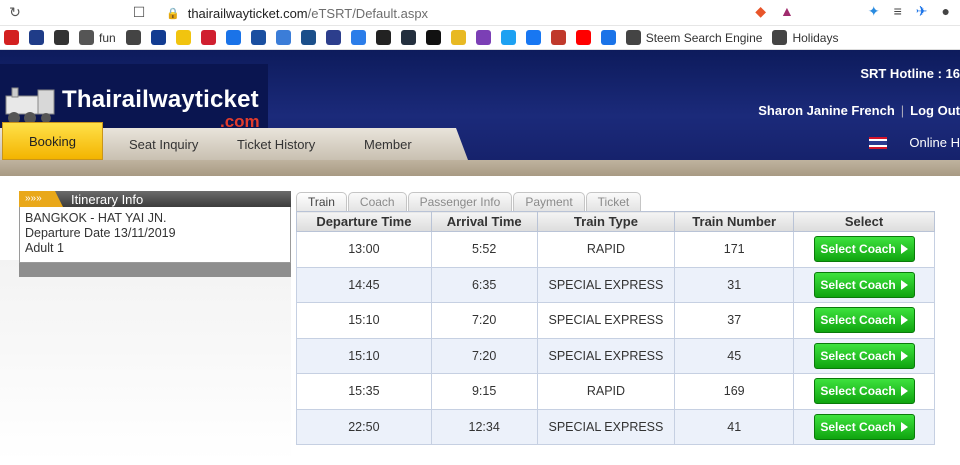 The height and width of the screenshot is (465, 960). What do you see at coordinates (864, 221) in the screenshot?
I see `header-select: Select` at bounding box center [864, 221].